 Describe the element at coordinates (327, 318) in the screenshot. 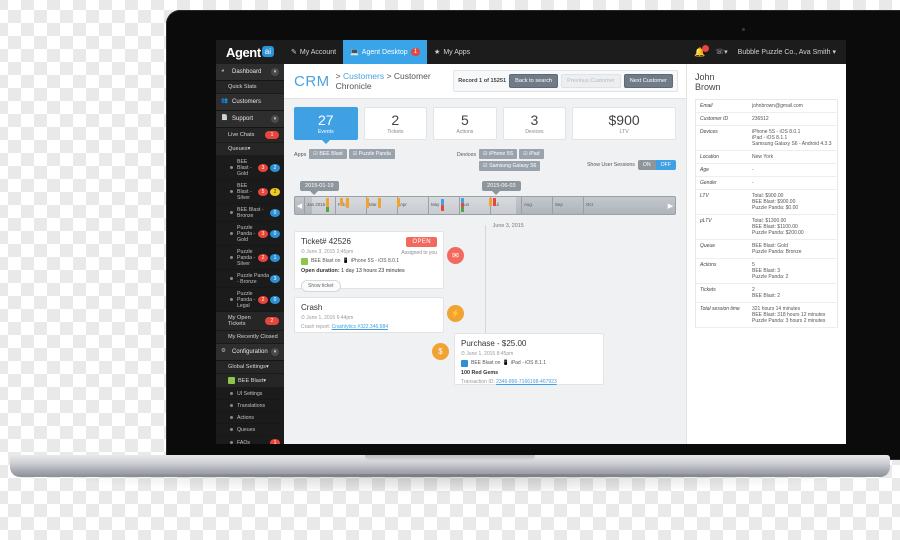

I see `crash-time: ⏱ June 1, 2015 6:44pm` at that location.